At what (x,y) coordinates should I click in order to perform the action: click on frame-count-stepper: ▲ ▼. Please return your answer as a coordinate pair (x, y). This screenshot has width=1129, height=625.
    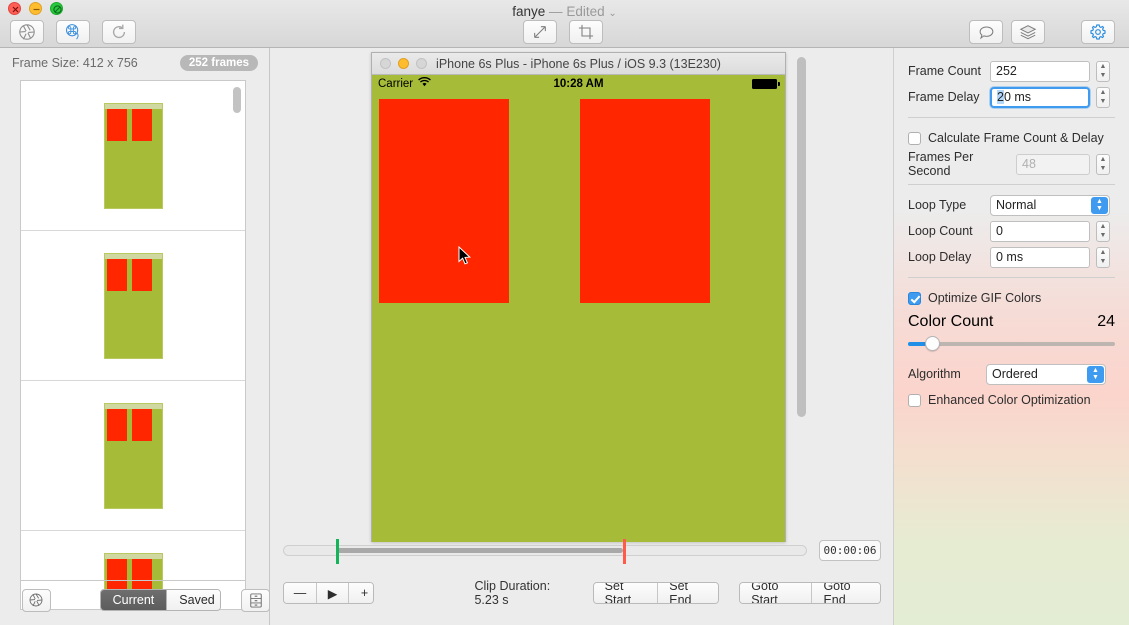
    Looking at the image, I should click on (1103, 71).